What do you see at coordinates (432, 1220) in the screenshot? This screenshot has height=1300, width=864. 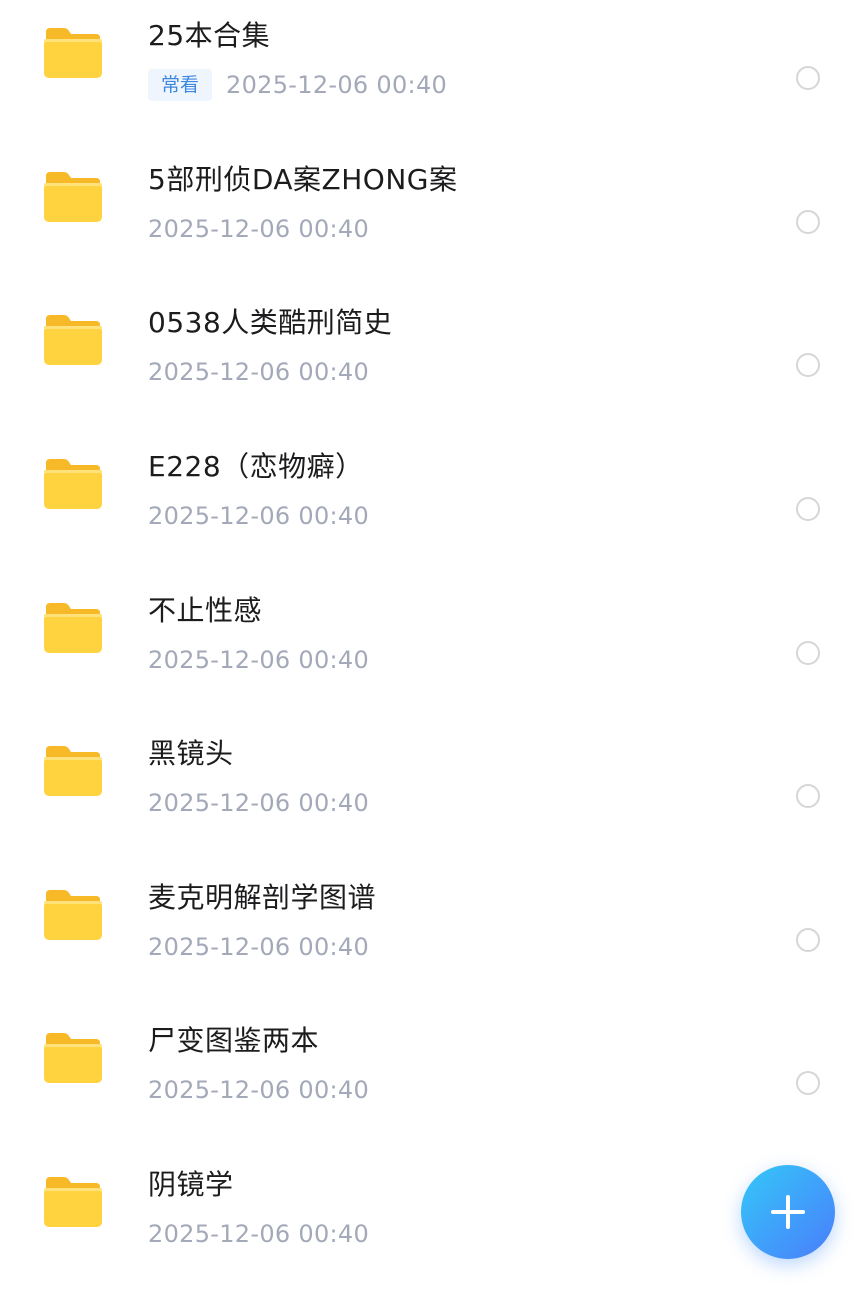 I see `file-row: 阴镜学 2025-12-06 00:40` at bounding box center [432, 1220].